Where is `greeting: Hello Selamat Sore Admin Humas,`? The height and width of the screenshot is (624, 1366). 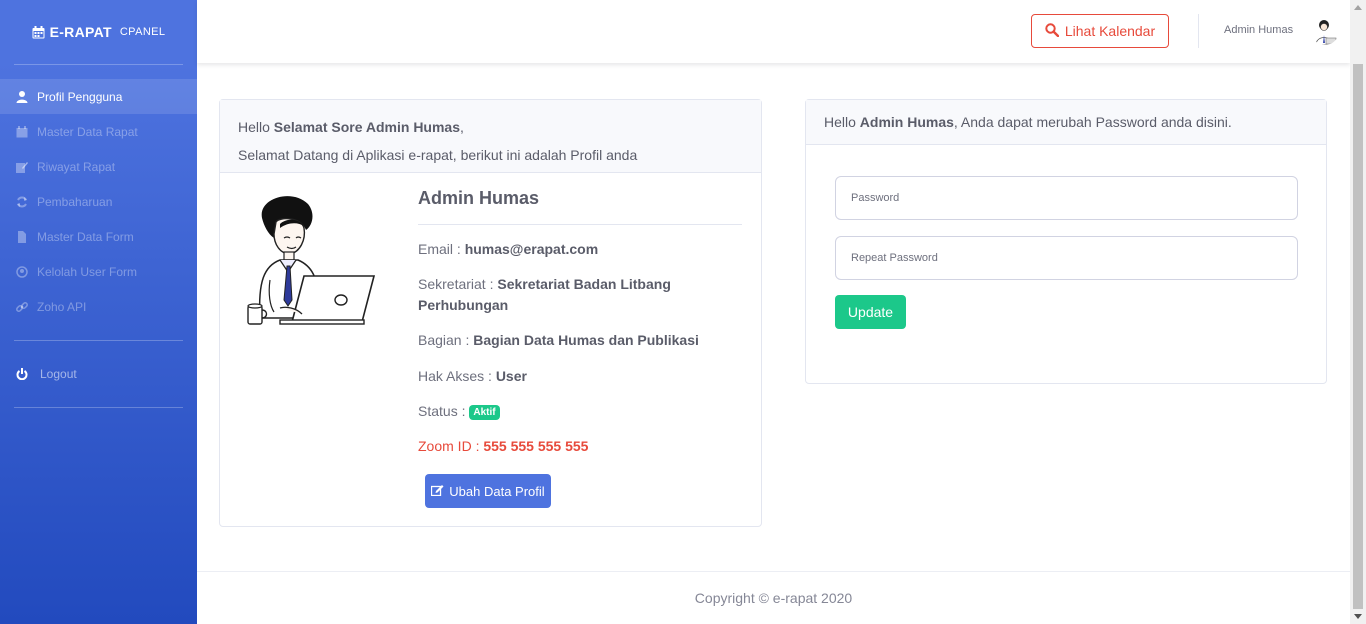
greeting: Hello Selamat Sore Admin Humas, is located at coordinates (490, 127).